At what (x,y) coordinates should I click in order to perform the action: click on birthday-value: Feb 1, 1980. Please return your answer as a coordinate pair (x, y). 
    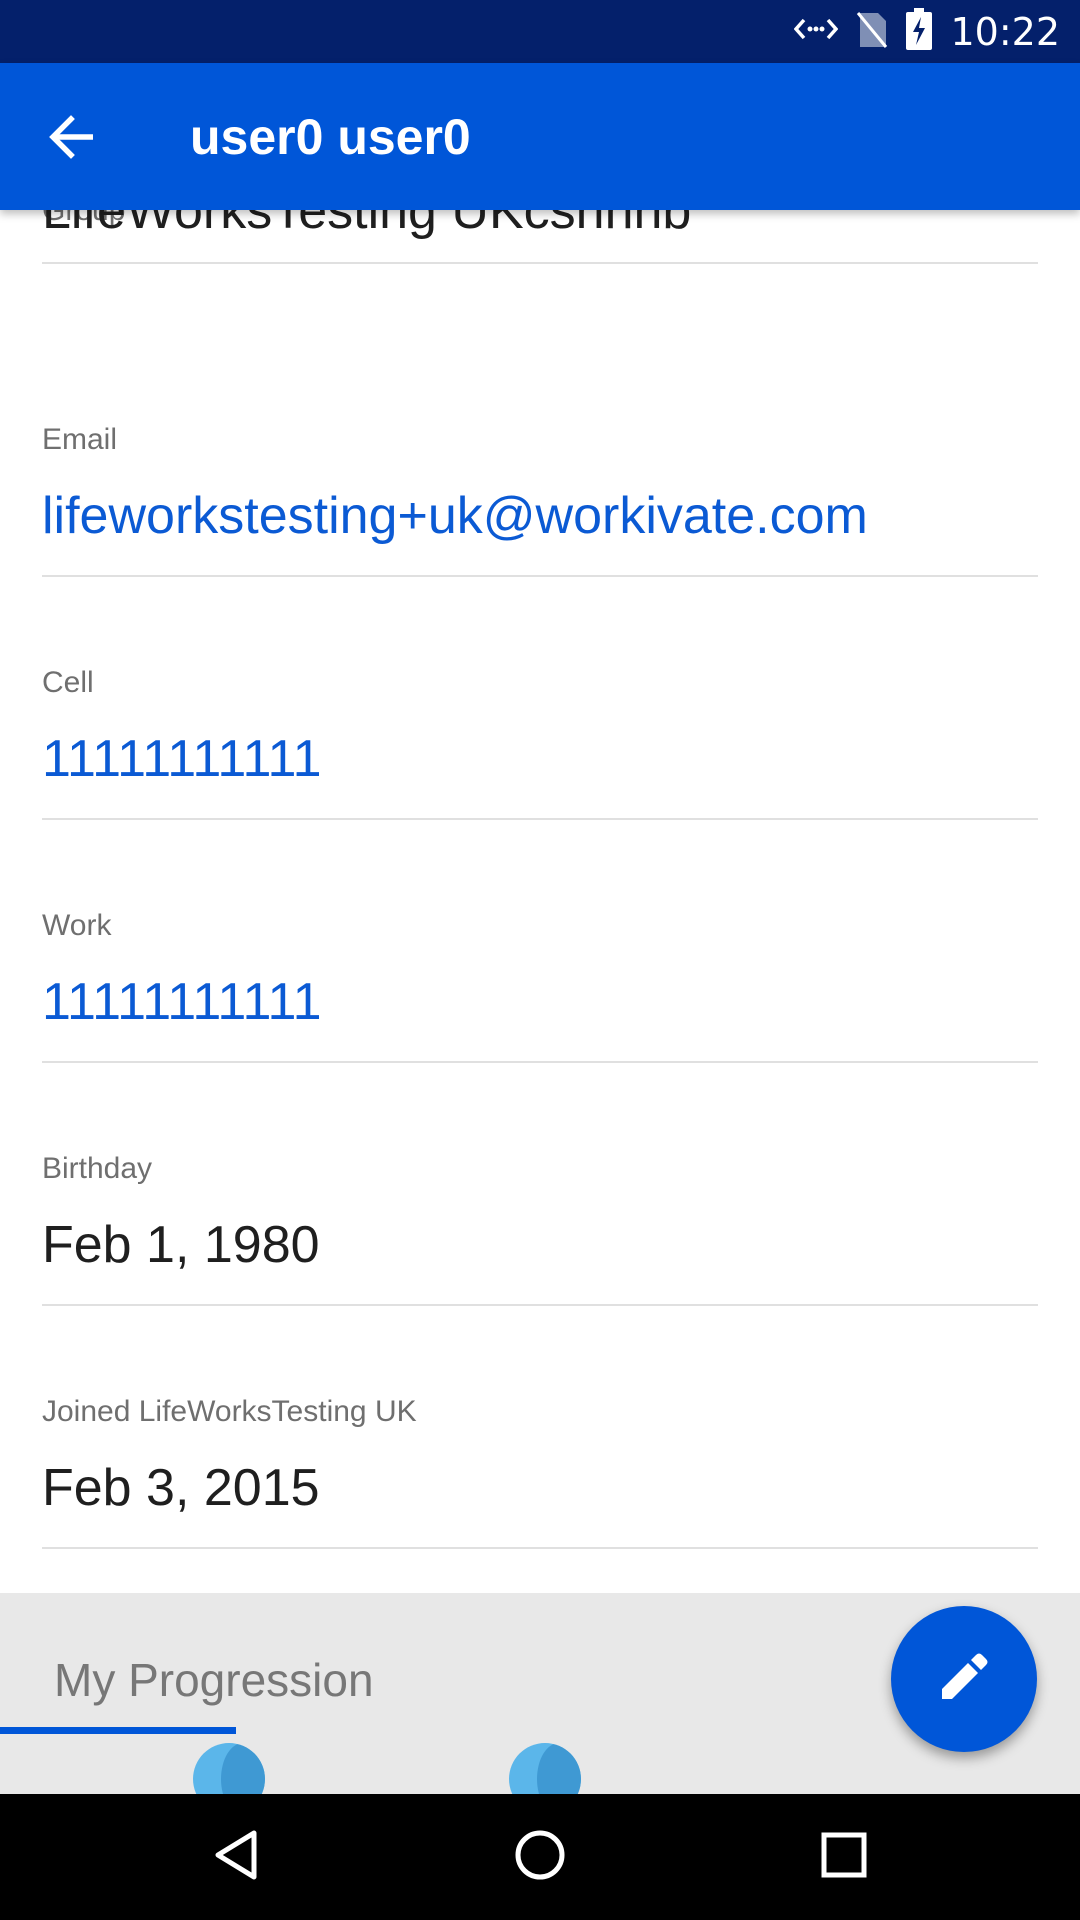
    Looking at the image, I should click on (181, 1245).